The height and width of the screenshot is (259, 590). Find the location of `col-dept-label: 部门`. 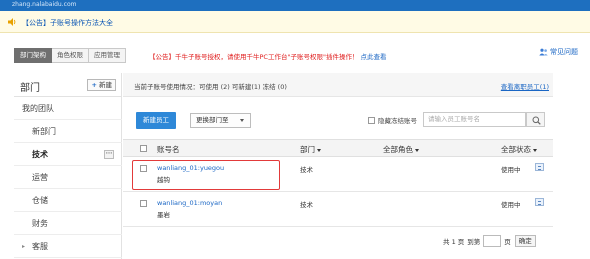

col-dept-label: 部门 is located at coordinates (307, 149).